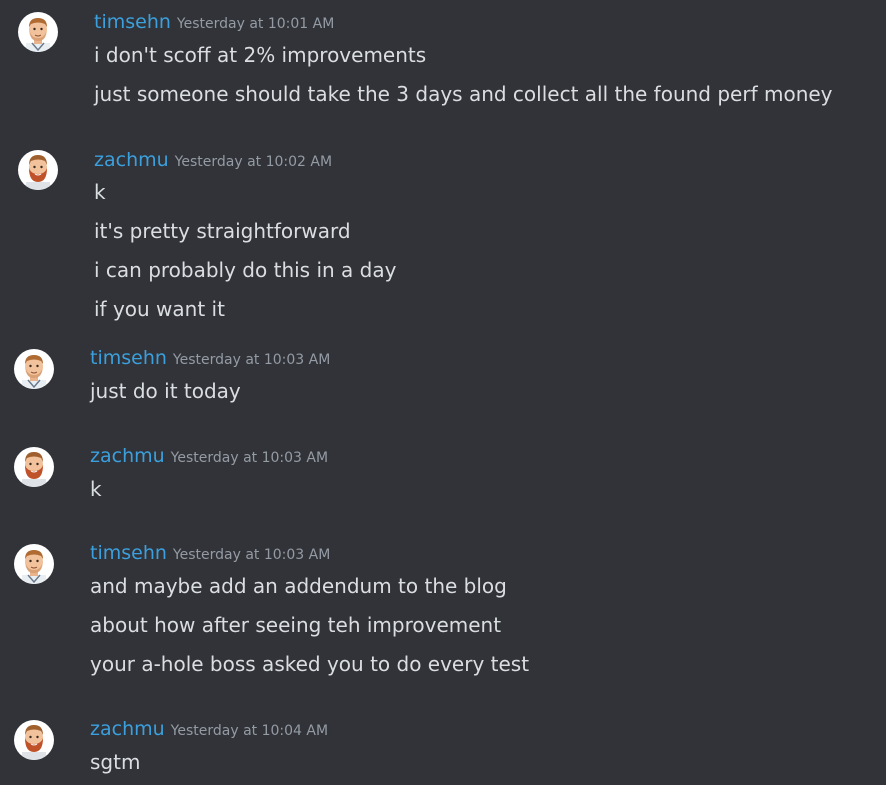 The height and width of the screenshot is (785, 886). What do you see at coordinates (260, 55) in the screenshot?
I see `message-text: i don't scoff at 2% improvements` at bounding box center [260, 55].